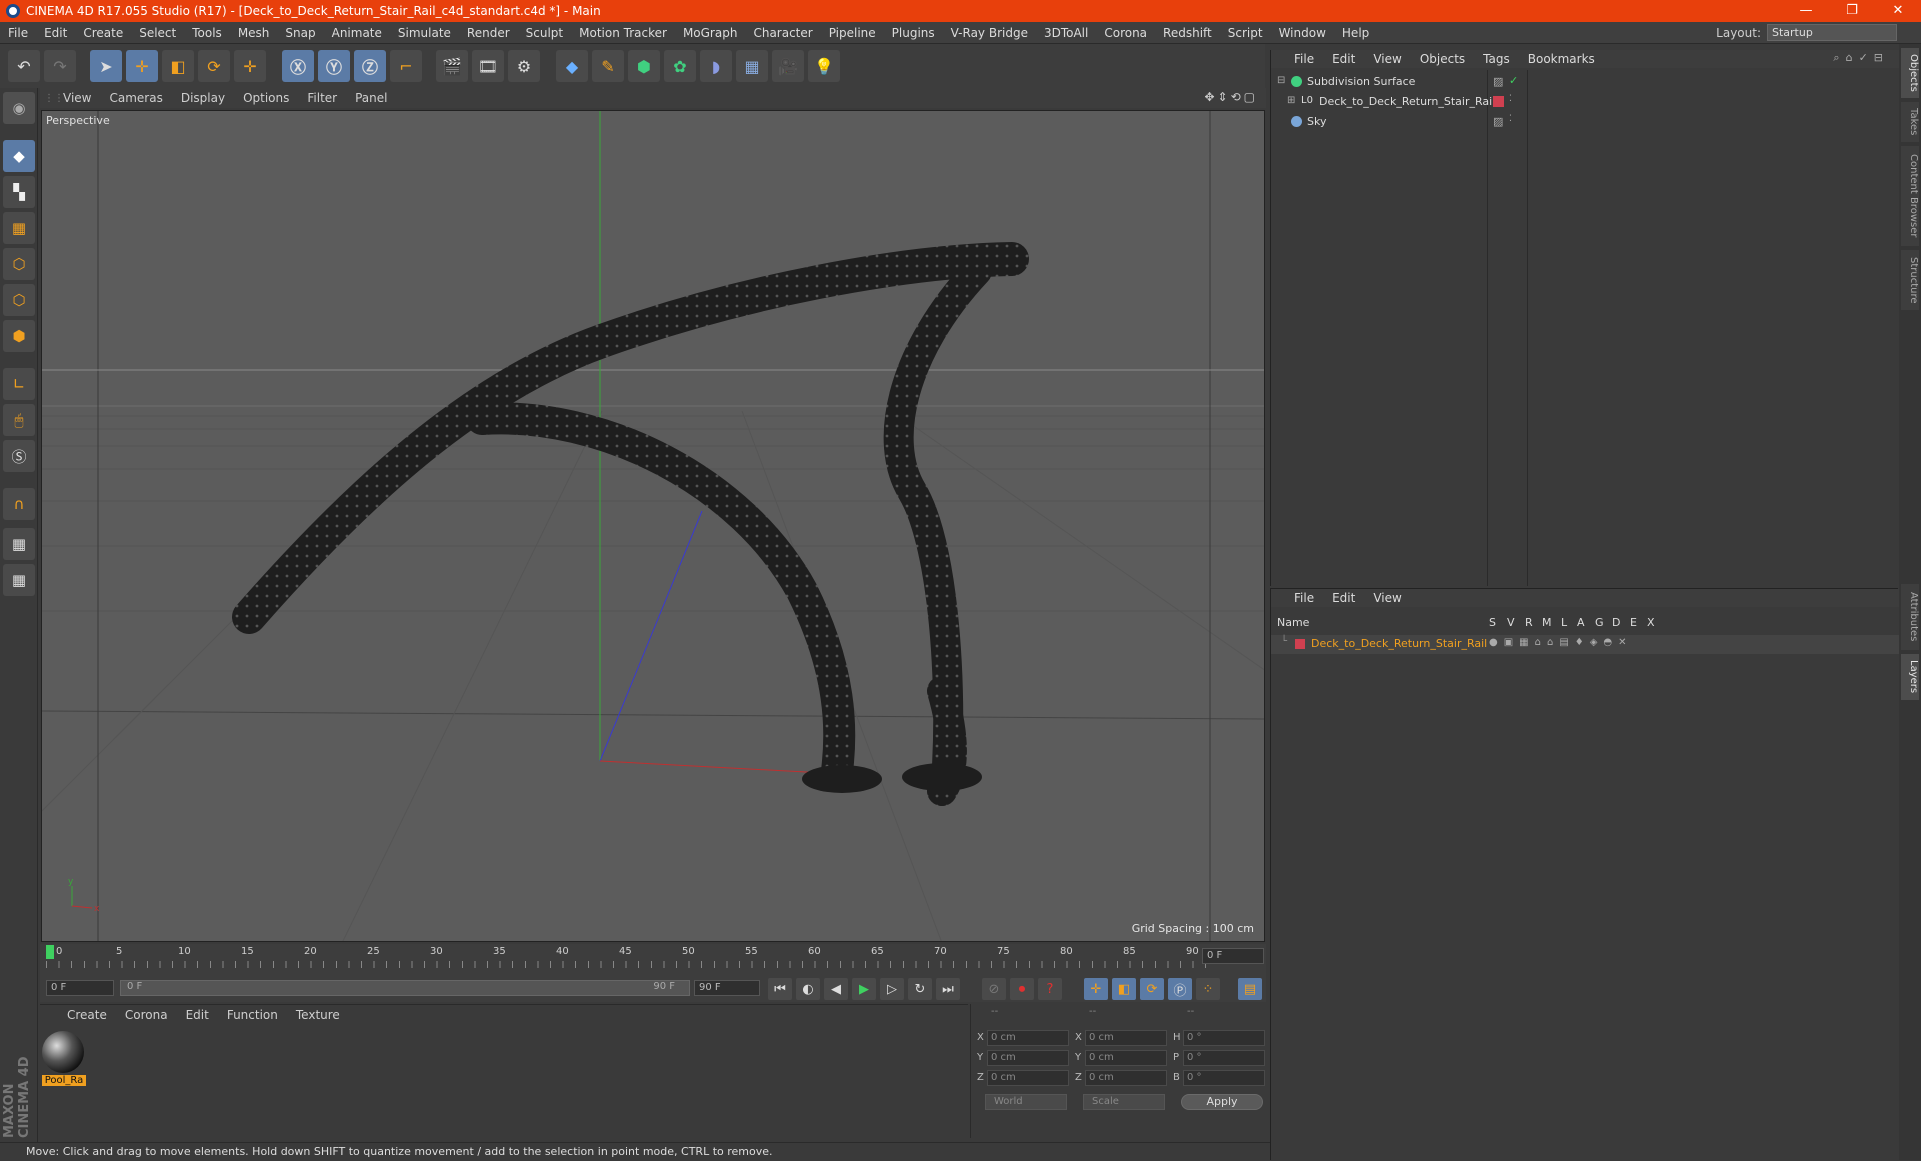  What do you see at coordinates (1910, 617) in the screenshot?
I see `tab-attributes: Attributes` at bounding box center [1910, 617].